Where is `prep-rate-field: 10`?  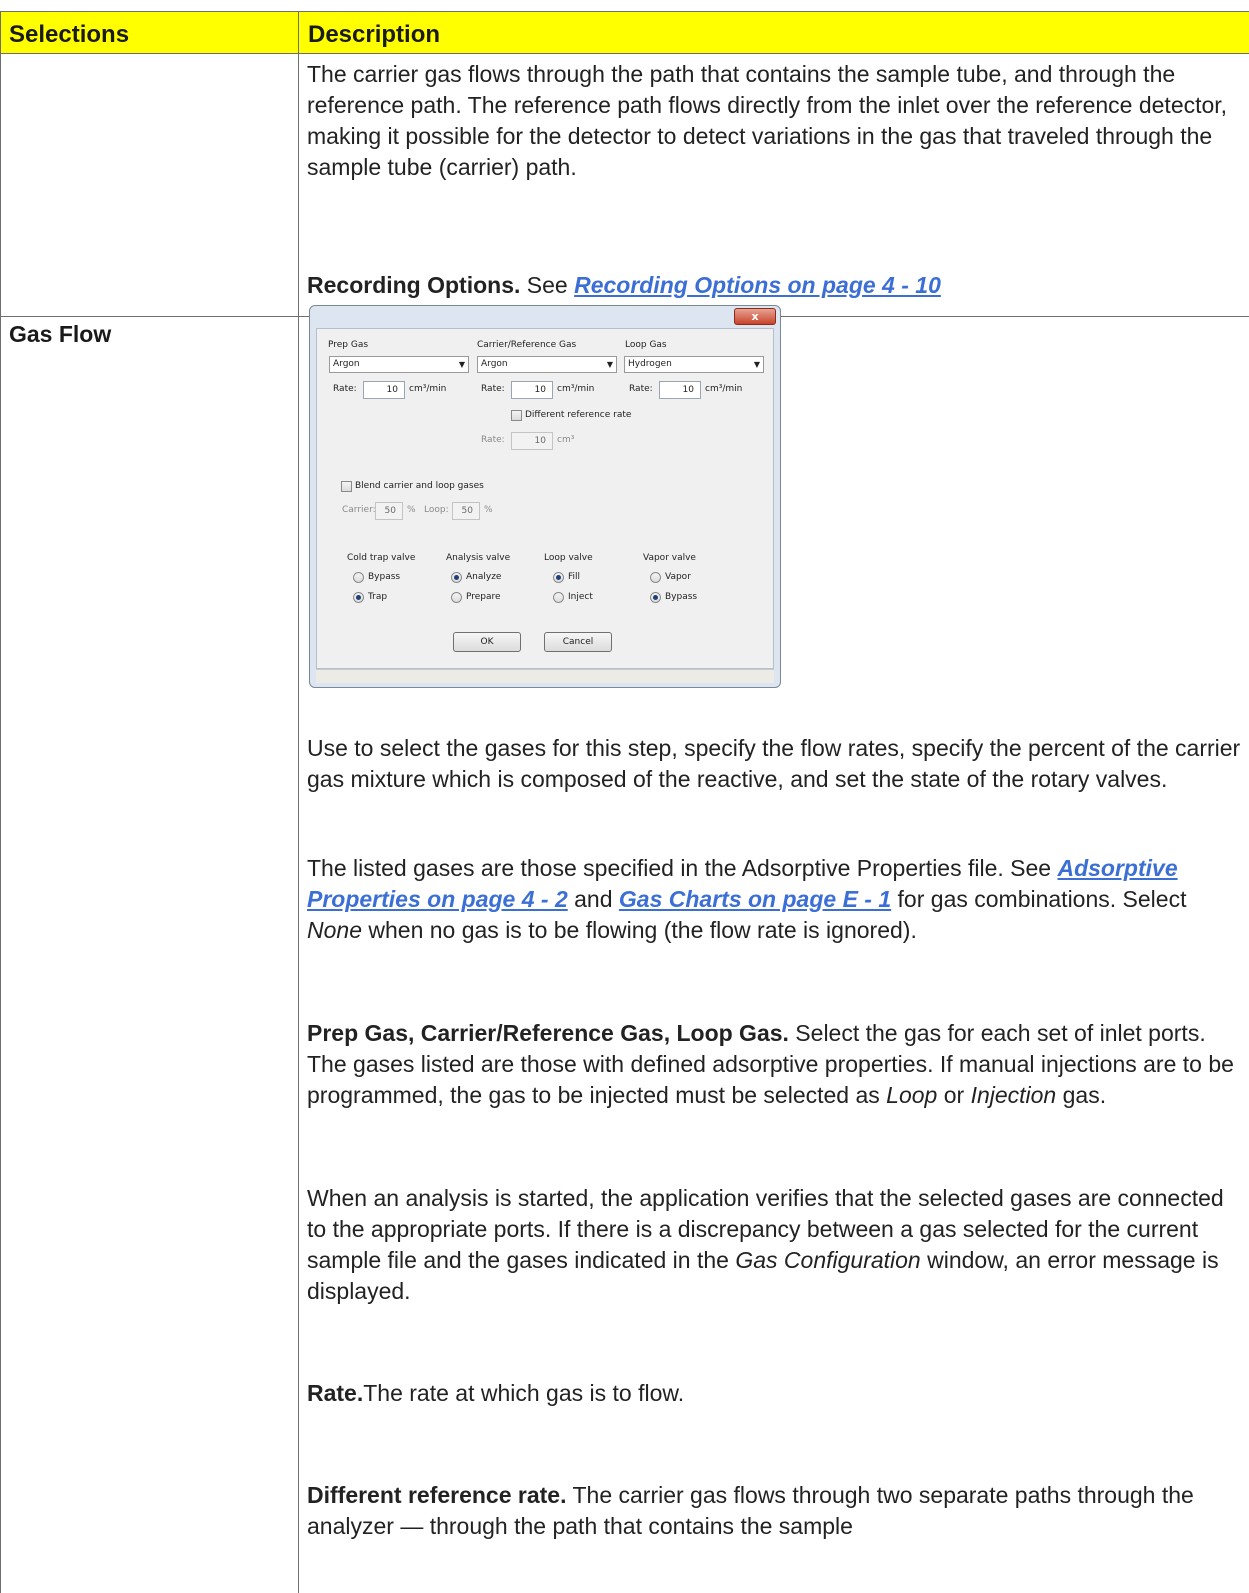
prep-rate-field: 10 is located at coordinates (384, 390).